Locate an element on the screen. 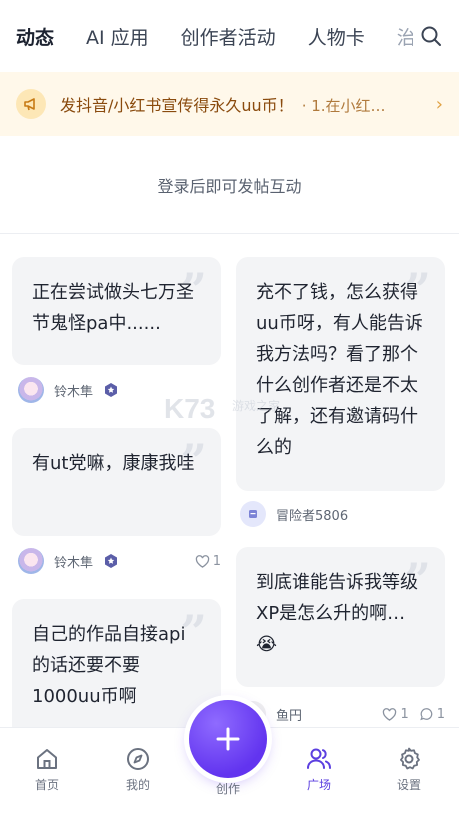 Image resolution: width=459 pixels, height=819 pixels. tab-ai-apps: AI 应用 is located at coordinates (117, 36).